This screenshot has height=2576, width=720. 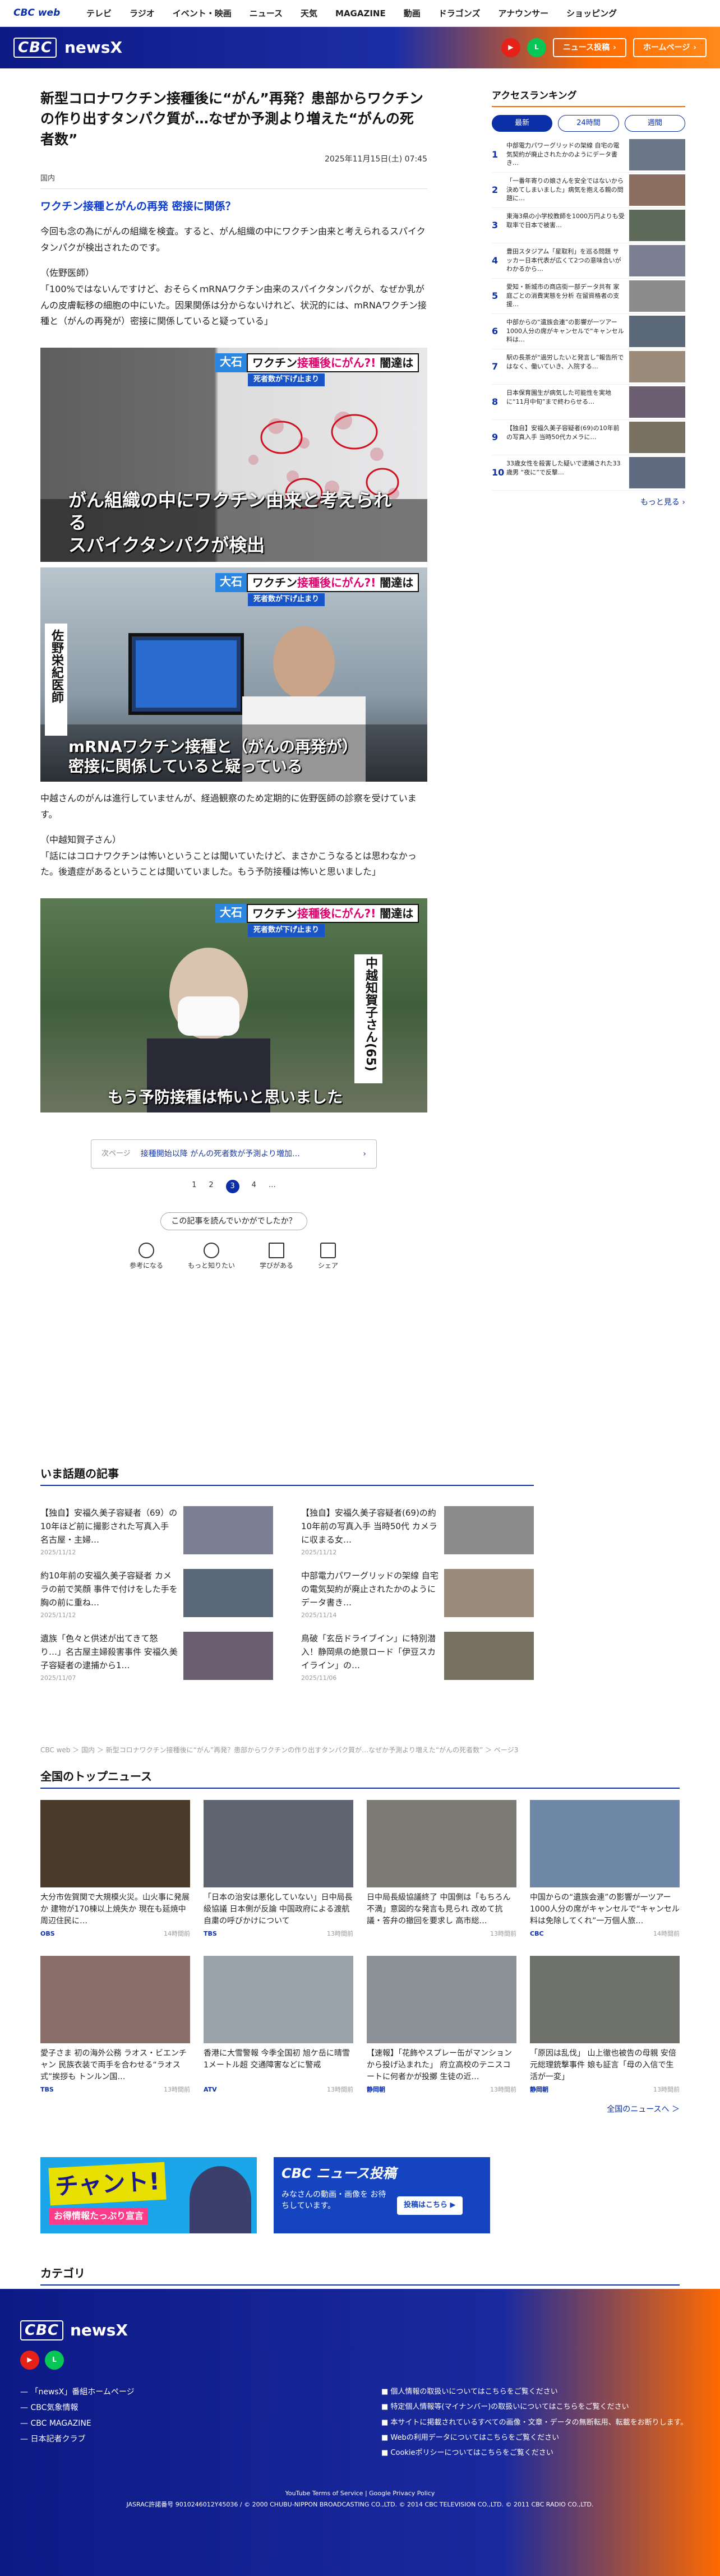 I want to click on trending-date: 2025/11/12, so click(x=319, y=1552).